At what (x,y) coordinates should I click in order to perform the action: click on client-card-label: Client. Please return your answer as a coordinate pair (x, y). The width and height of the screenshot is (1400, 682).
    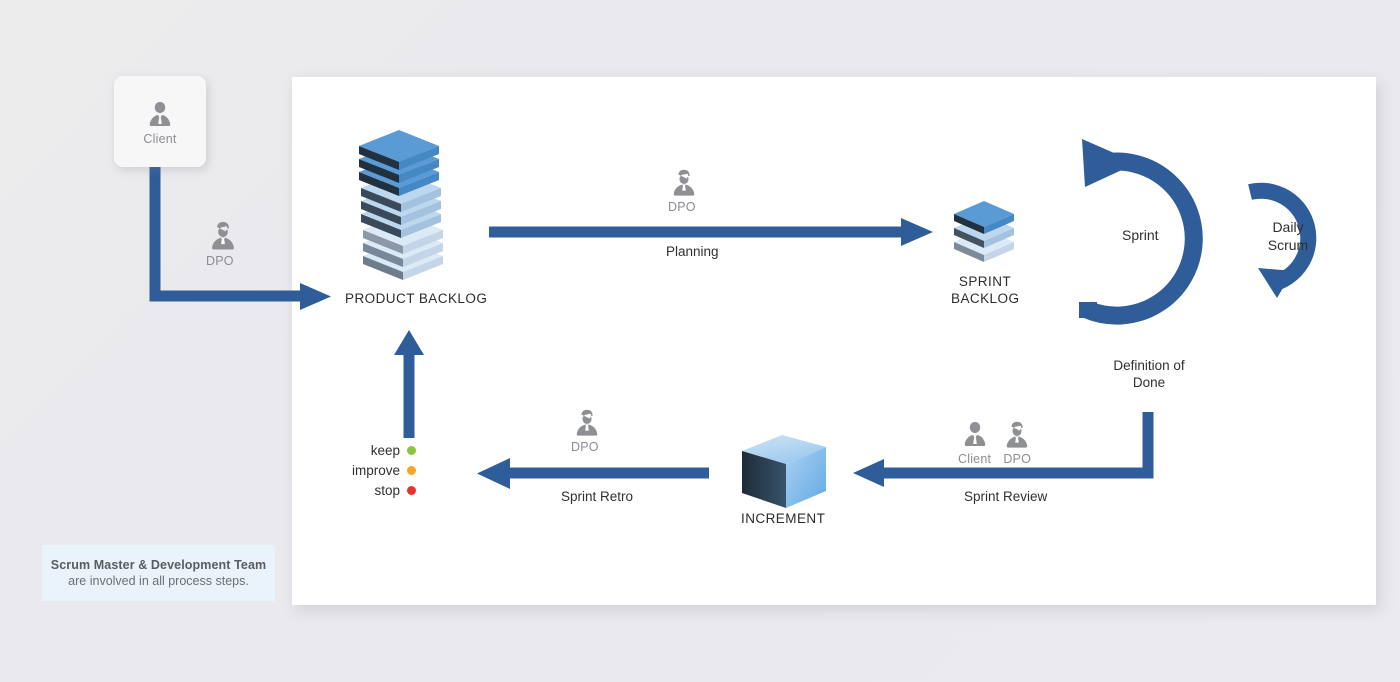
    Looking at the image, I should click on (160, 138).